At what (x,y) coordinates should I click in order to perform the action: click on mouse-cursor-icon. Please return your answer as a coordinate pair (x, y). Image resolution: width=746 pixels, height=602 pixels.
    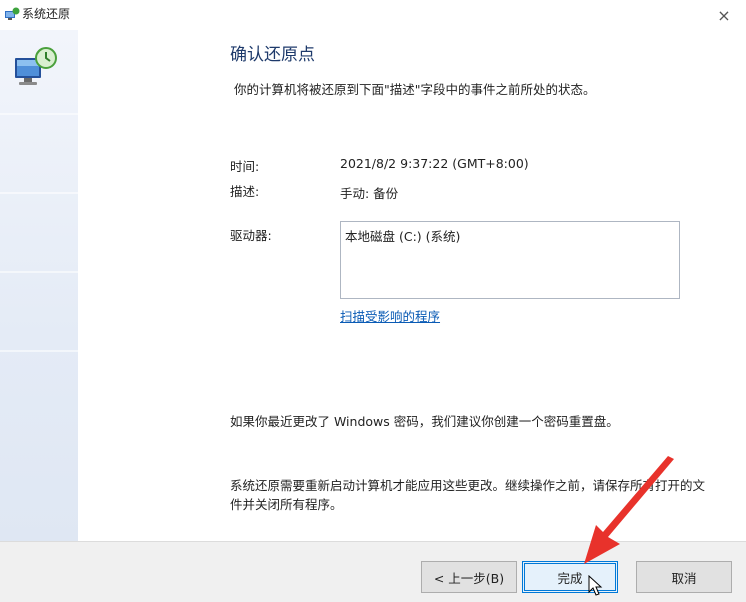
    Looking at the image, I should click on (595, 585).